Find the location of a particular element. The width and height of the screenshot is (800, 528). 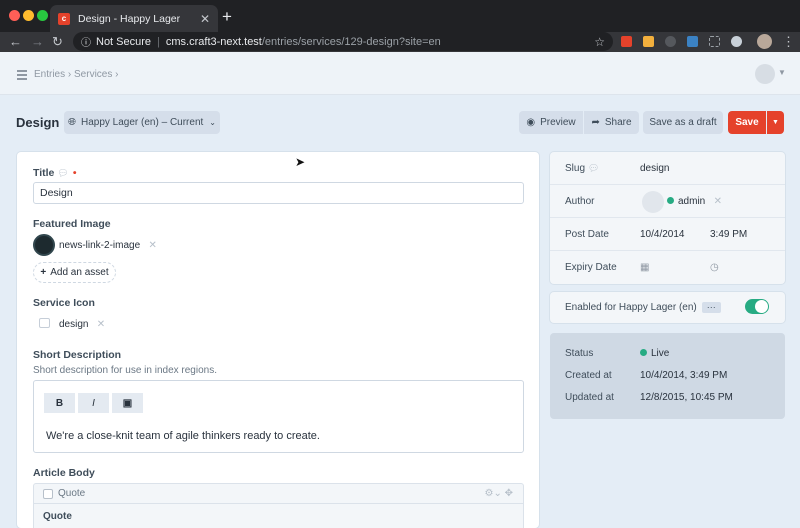

cms-header: Entries › Services › ▼ is located at coordinates (400, 73).